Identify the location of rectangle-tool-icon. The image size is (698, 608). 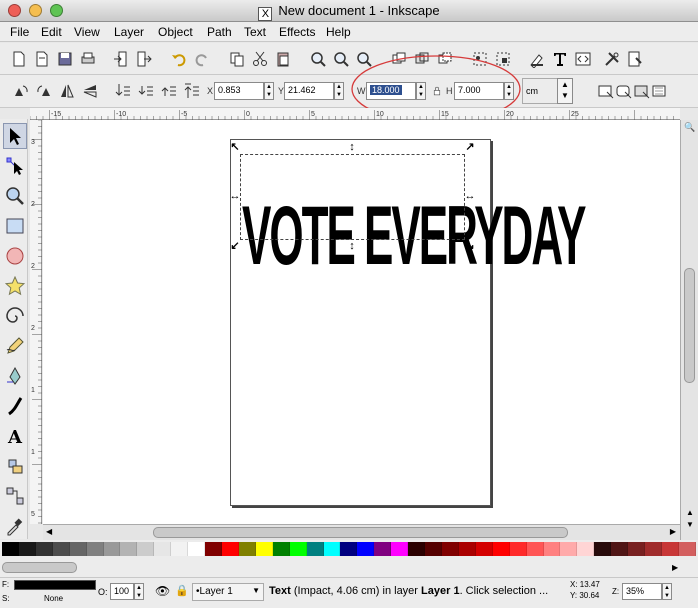
(15, 226).